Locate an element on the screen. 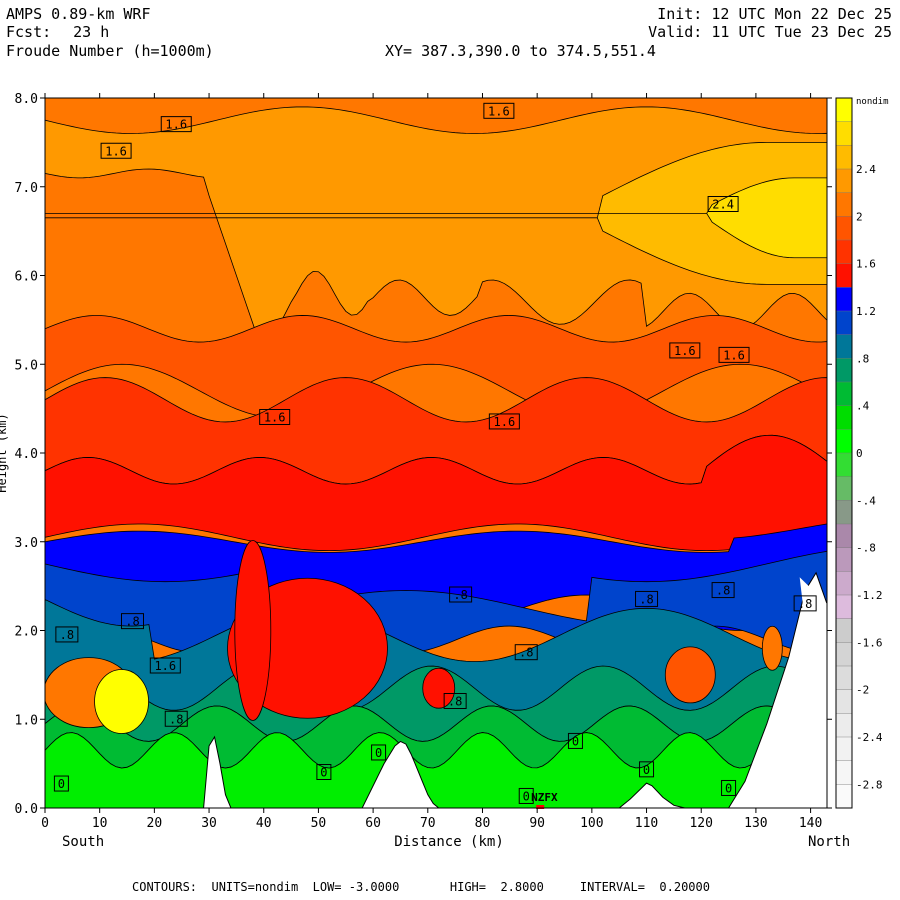 This screenshot has height=900, width=900. x-tick-label-7: 70 is located at coordinates (428, 823).